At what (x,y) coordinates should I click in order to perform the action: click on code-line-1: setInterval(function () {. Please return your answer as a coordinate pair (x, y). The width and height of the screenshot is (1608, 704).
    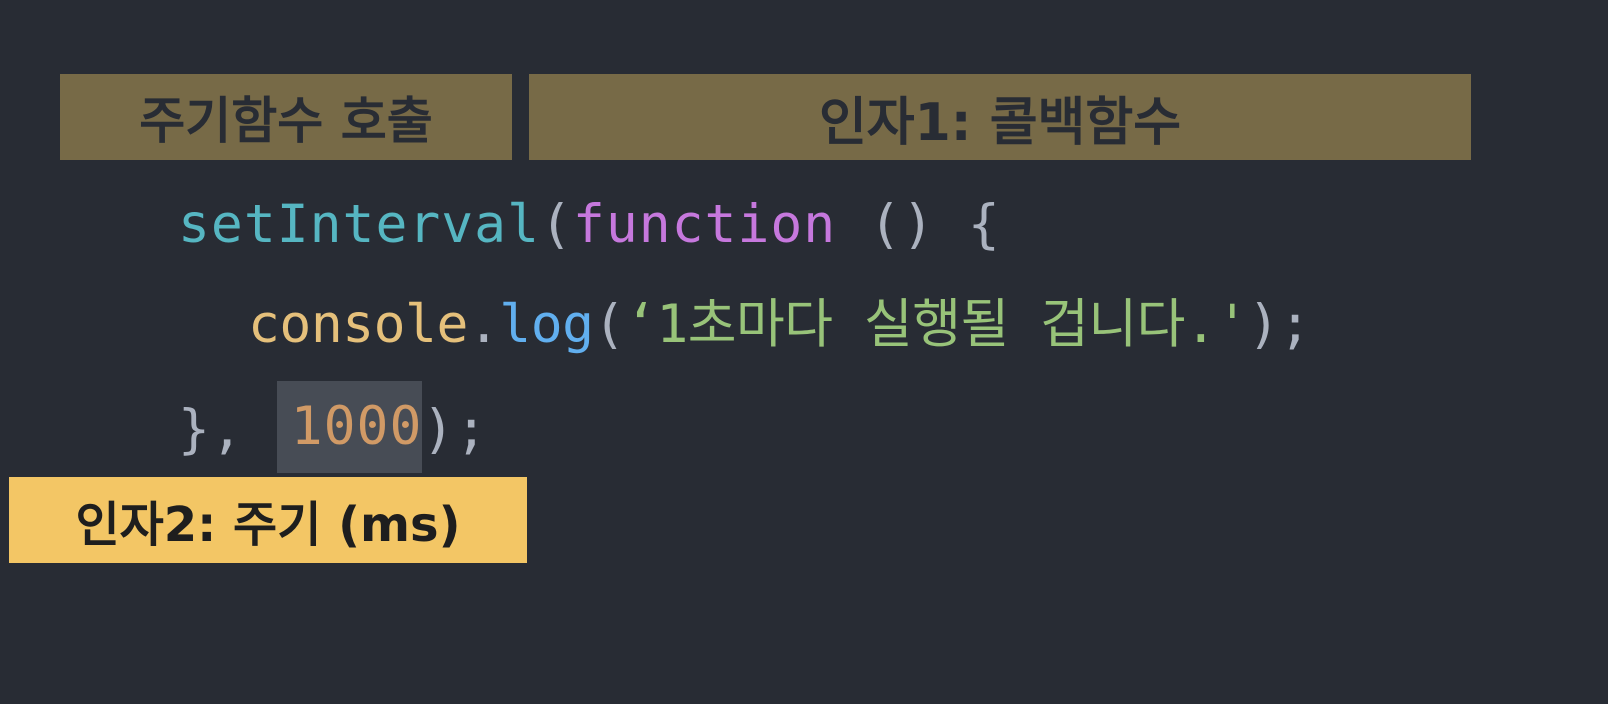
    Looking at the image, I should click on (589, 225).